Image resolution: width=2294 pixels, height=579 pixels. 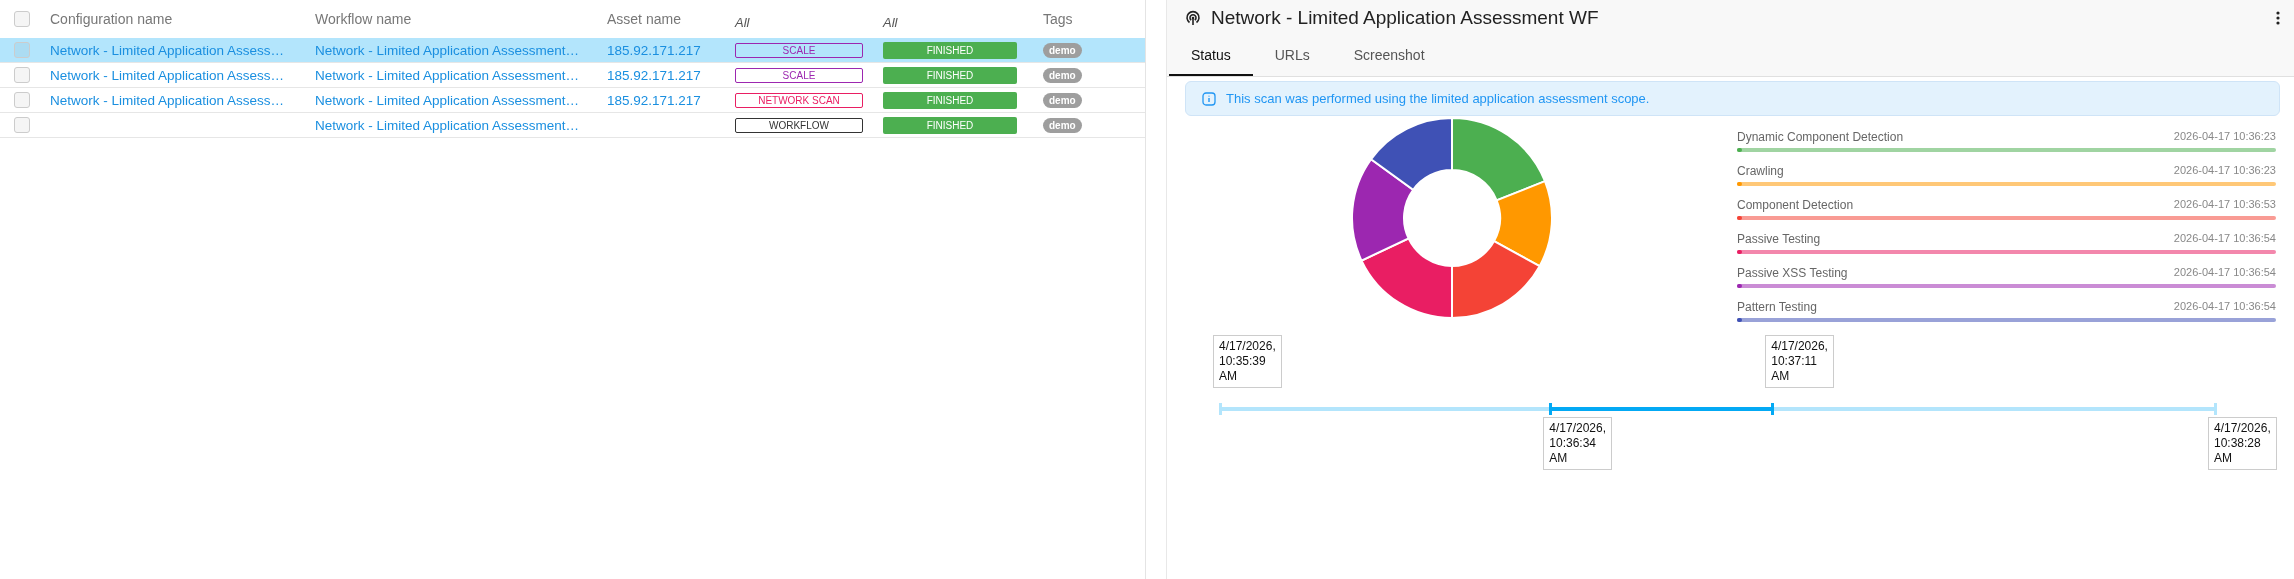 What do you see at coordinates (2224, 205) in the screenshot?
I see `phase-time: 2026-04-17 10:36:53` at bounding box center [2224, 205].